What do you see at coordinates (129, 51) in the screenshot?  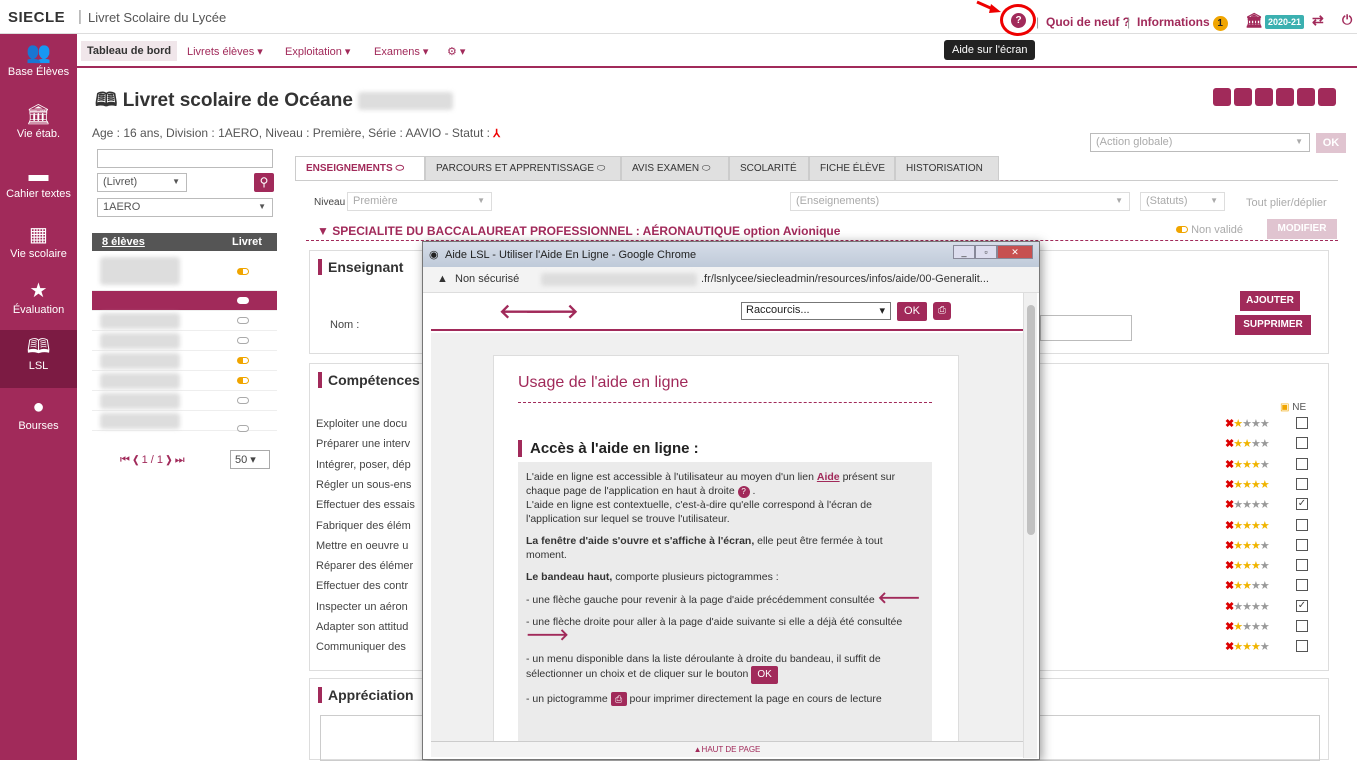 I see `tab-dashboard: Tableau de bord` at bounding box center [129, 51].